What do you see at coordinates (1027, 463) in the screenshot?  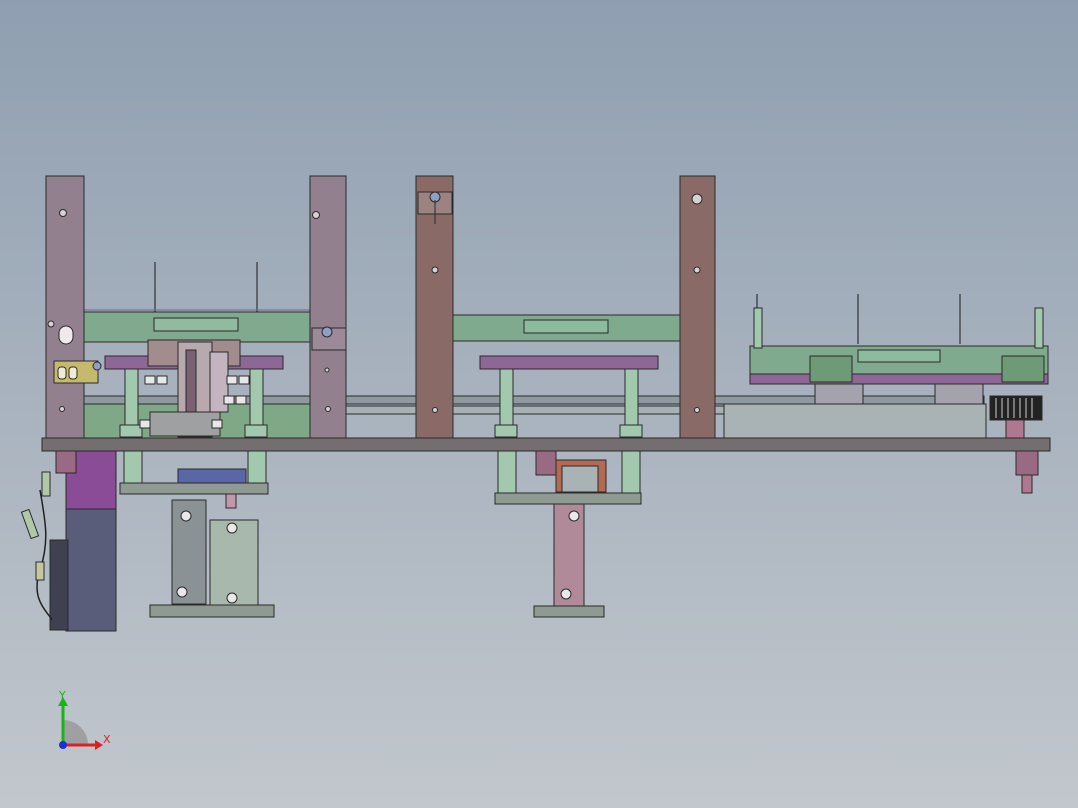 I see `right-foot-bolt` at bounding box center [1027, 463].